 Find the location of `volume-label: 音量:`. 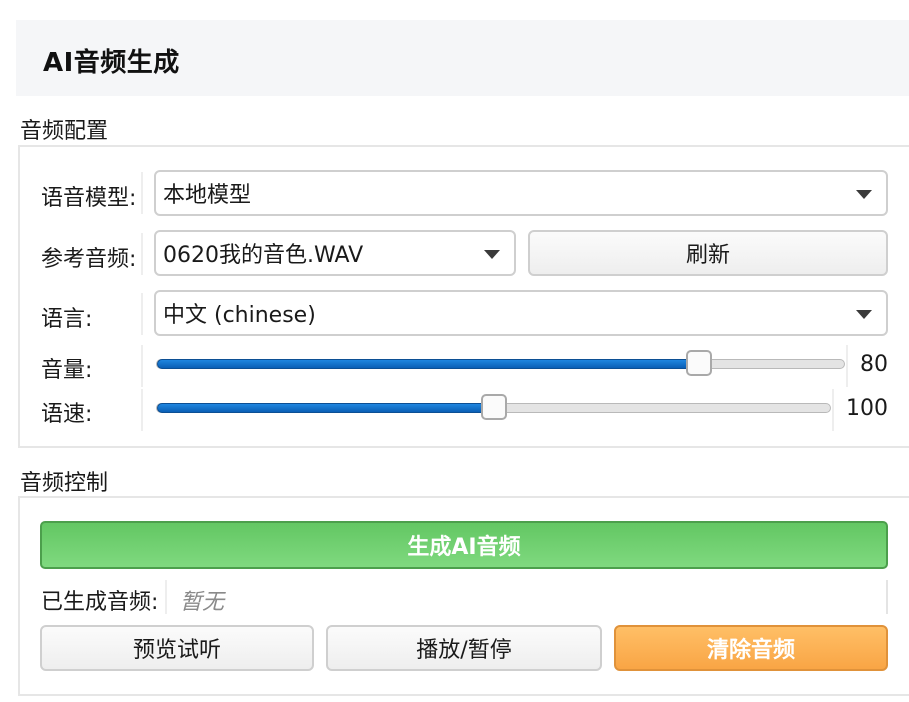

volume-label: 音量: is located at coordinates (67, 370).